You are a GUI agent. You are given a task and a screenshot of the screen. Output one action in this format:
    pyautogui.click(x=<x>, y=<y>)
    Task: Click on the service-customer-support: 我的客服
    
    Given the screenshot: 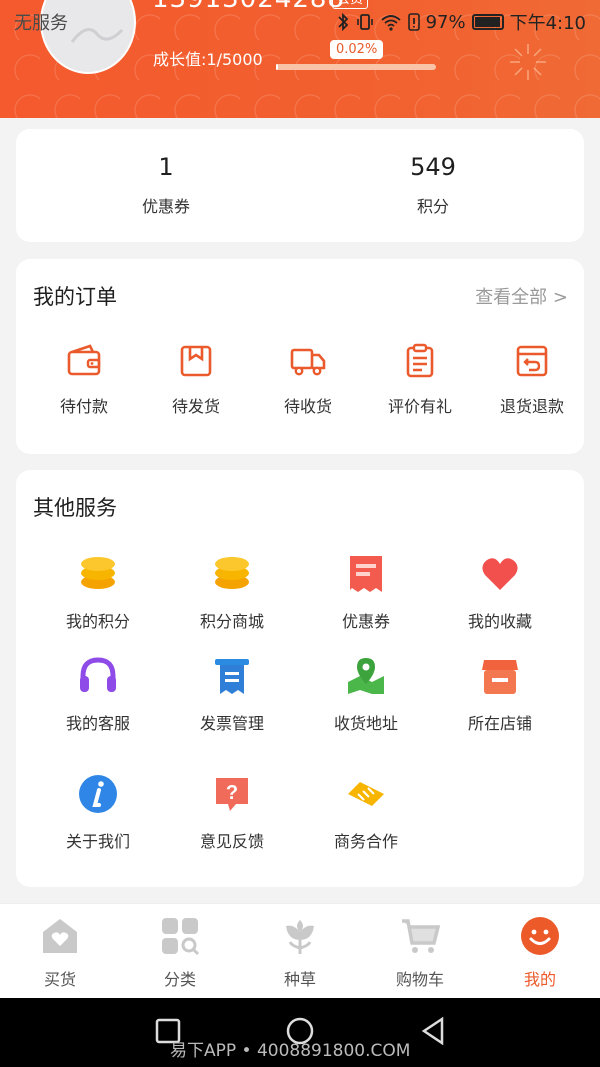 What is the action you would take?
    pyautogui.click(x=98, y=695)
    